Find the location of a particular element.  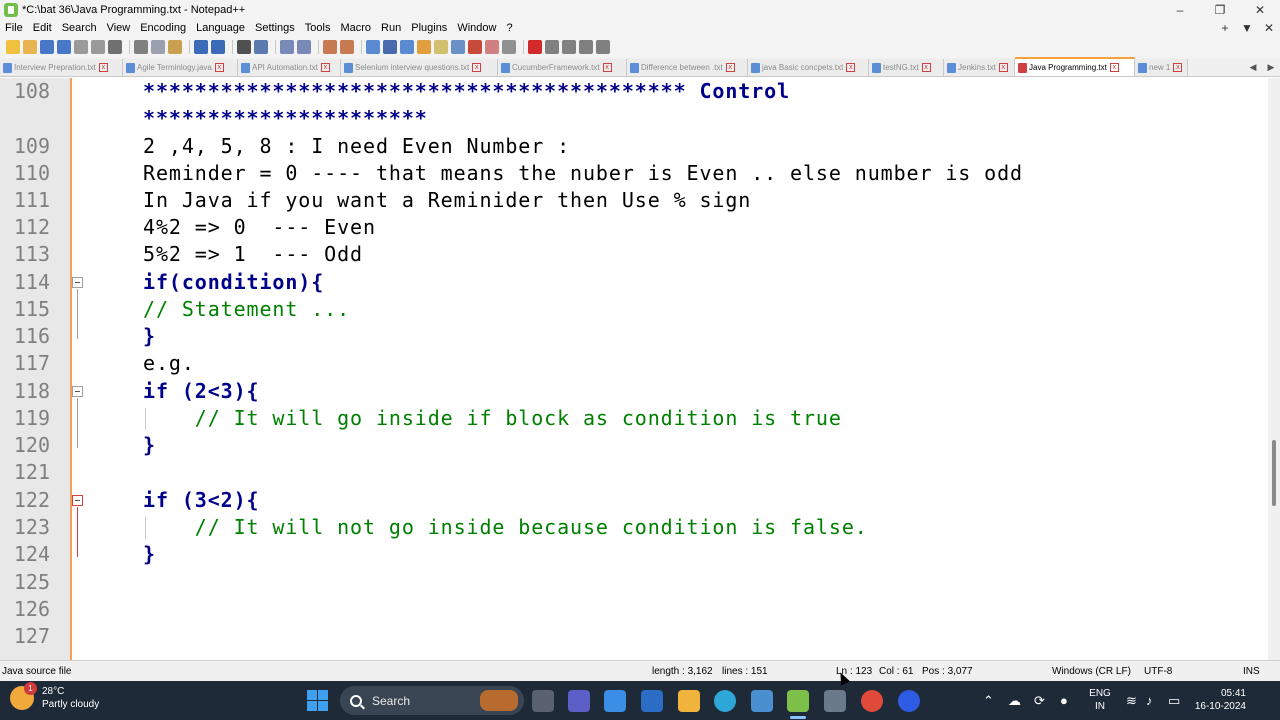

microsoft-store-icon is located at coordinates (652, 701).